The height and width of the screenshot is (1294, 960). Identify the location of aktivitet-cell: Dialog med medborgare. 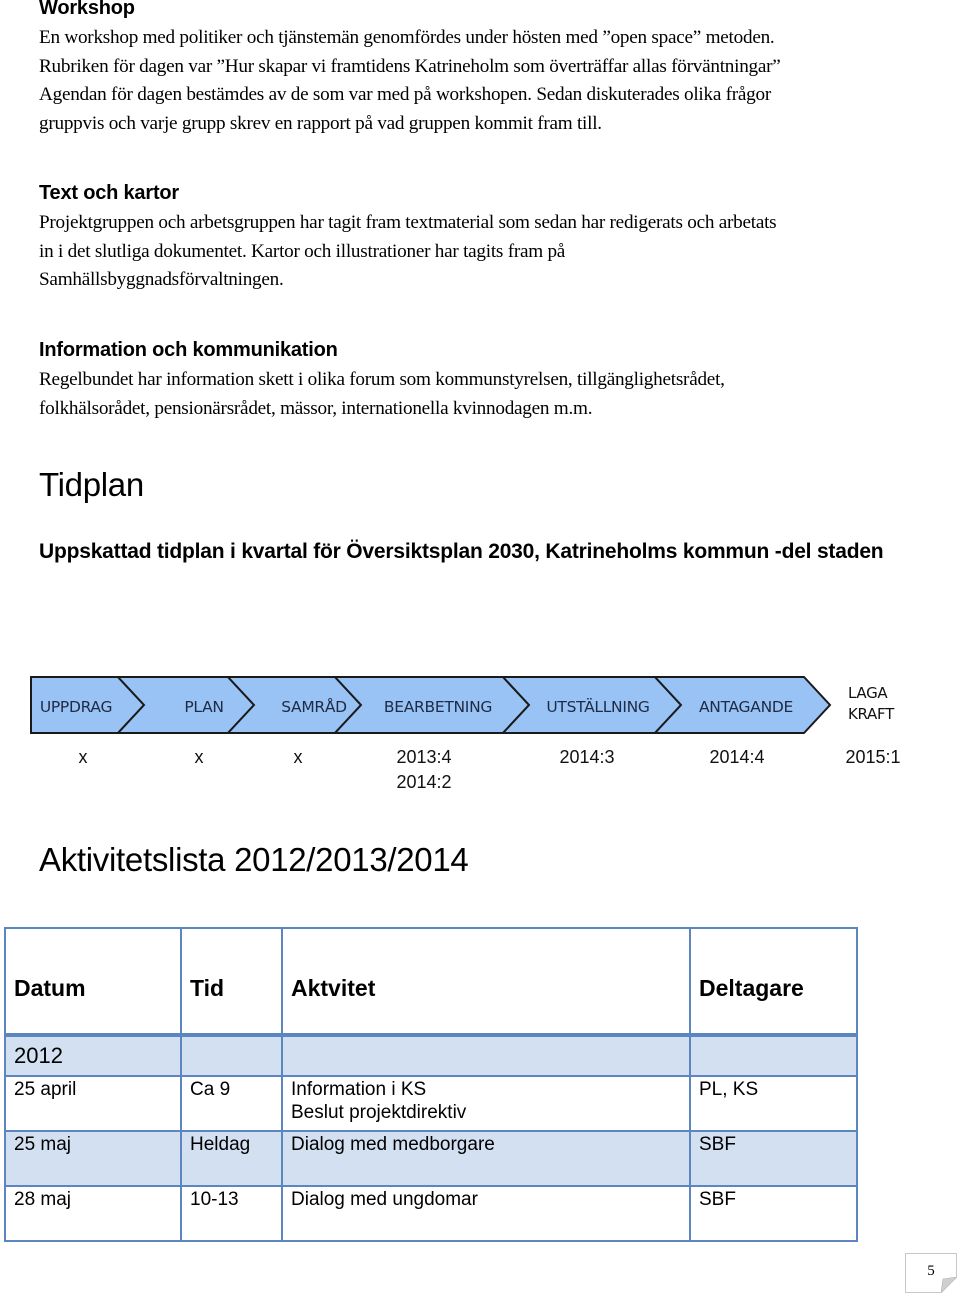
(486, 1158).